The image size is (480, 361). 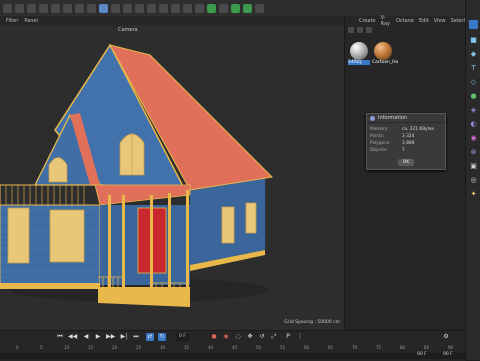 What do you see at coordinates (187, 8) in the screenshot?
I see `subdivide-icon` at bounding box center [187, 8].